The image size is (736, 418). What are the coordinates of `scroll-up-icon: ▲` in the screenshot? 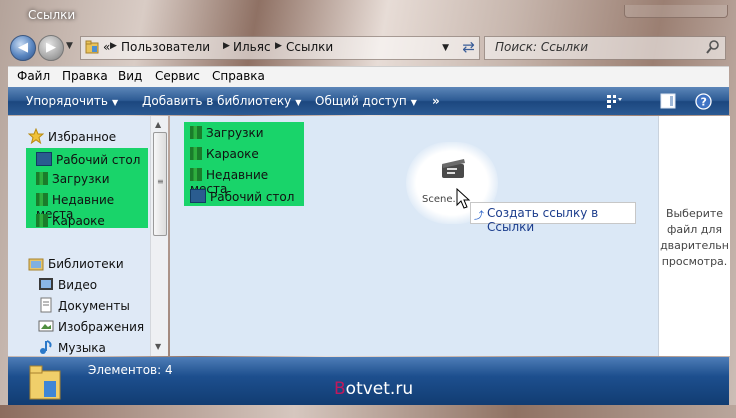 It's located at (158, 124).